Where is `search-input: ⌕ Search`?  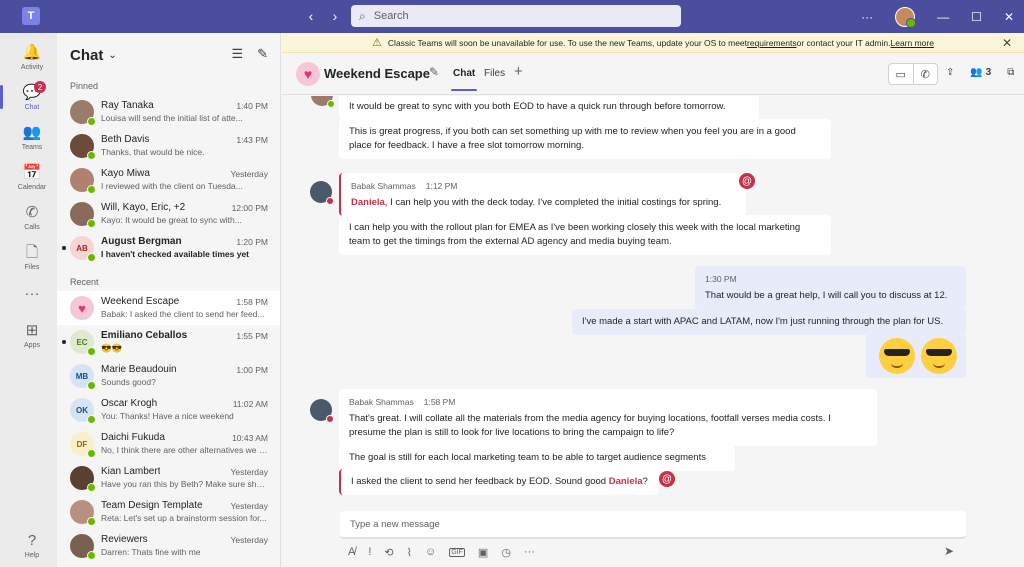 search-input: ⌕ Search is located at coordinates (516, 16).